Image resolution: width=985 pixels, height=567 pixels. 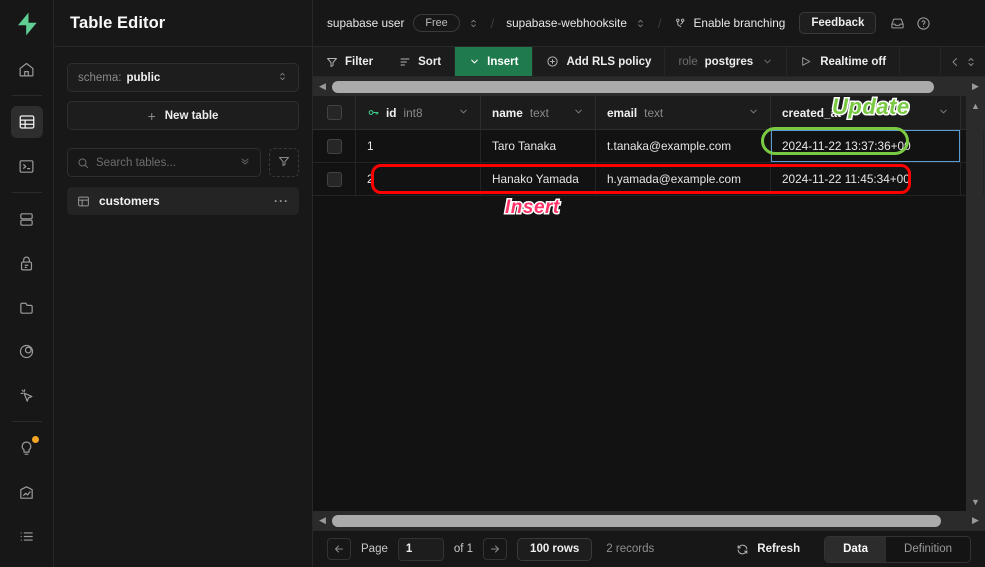 What do you see at coordinates (27, 23) in the screenshot?
I see `supabase-bolt-logo` at bounding box center [27, 23].